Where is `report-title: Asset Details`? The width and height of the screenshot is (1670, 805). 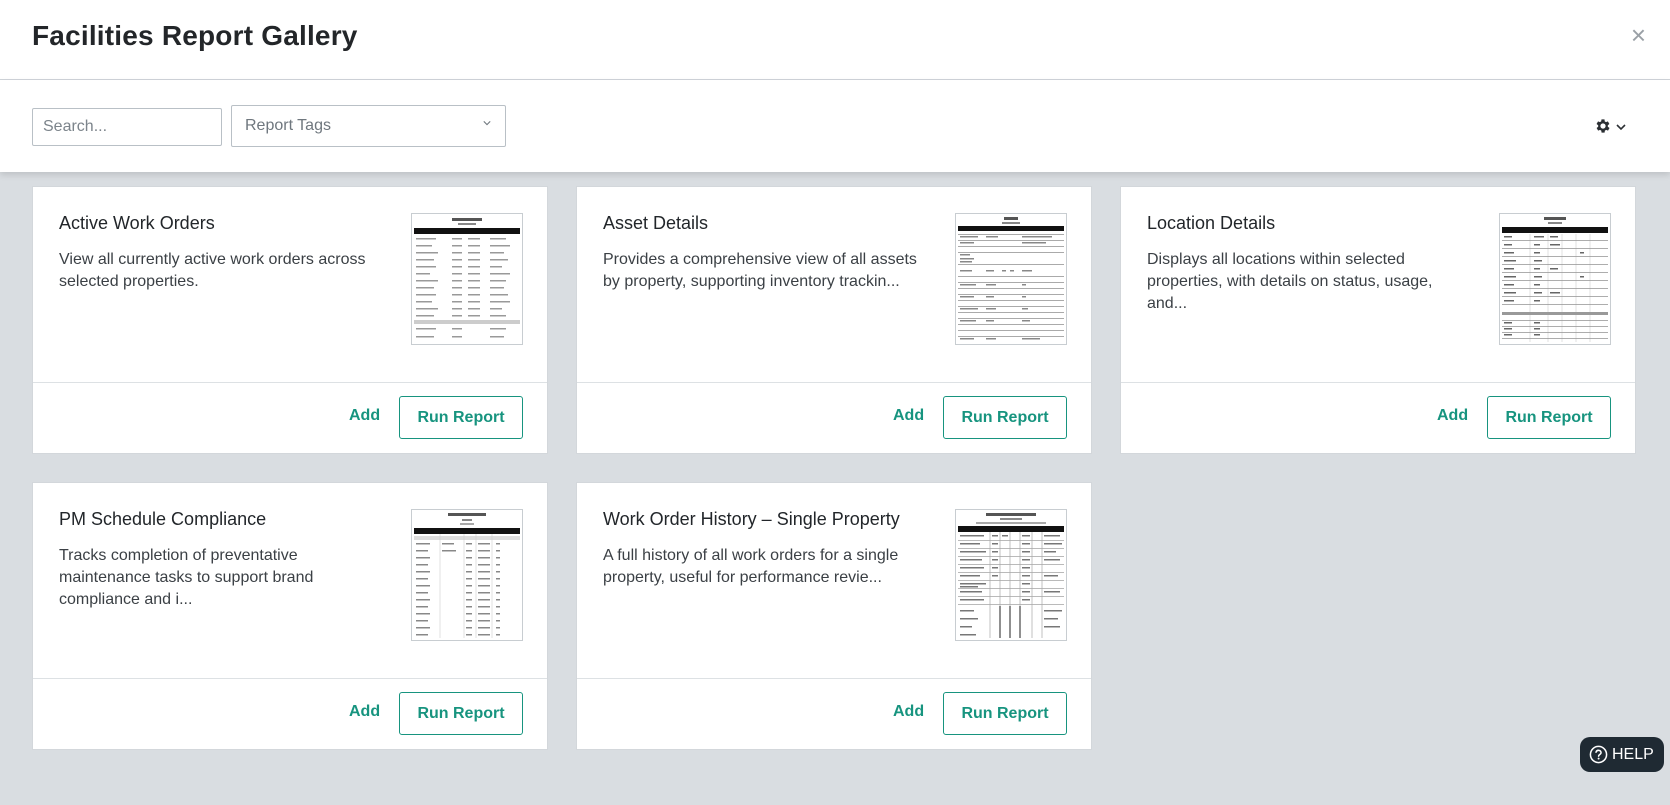
report-title: Asset Details is located at coordinates (656, 223).